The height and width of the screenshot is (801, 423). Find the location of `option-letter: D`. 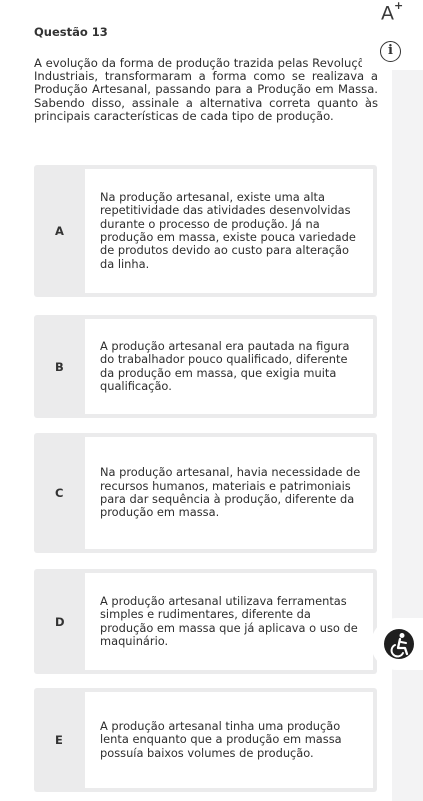

option-letter: D is located at coordinates (60, 621).